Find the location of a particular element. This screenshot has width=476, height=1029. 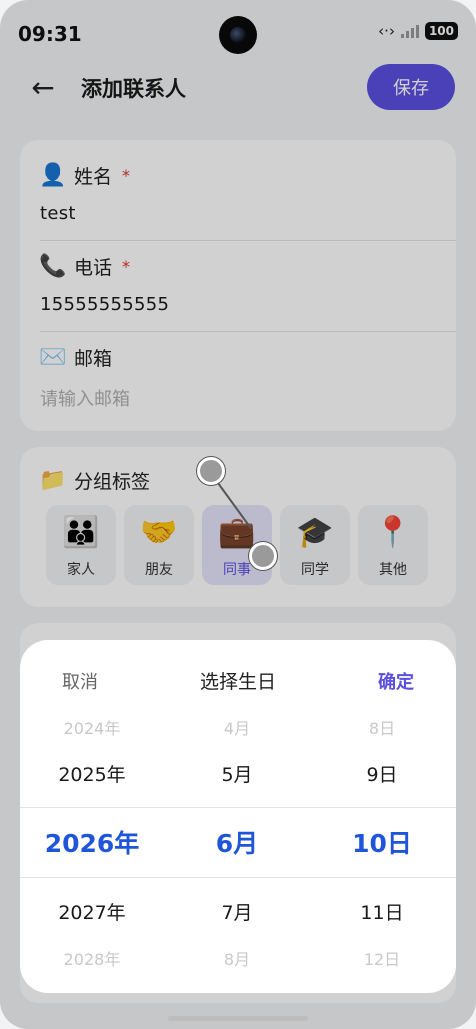

day-option: 11日 is located at coordinates (382, 911).